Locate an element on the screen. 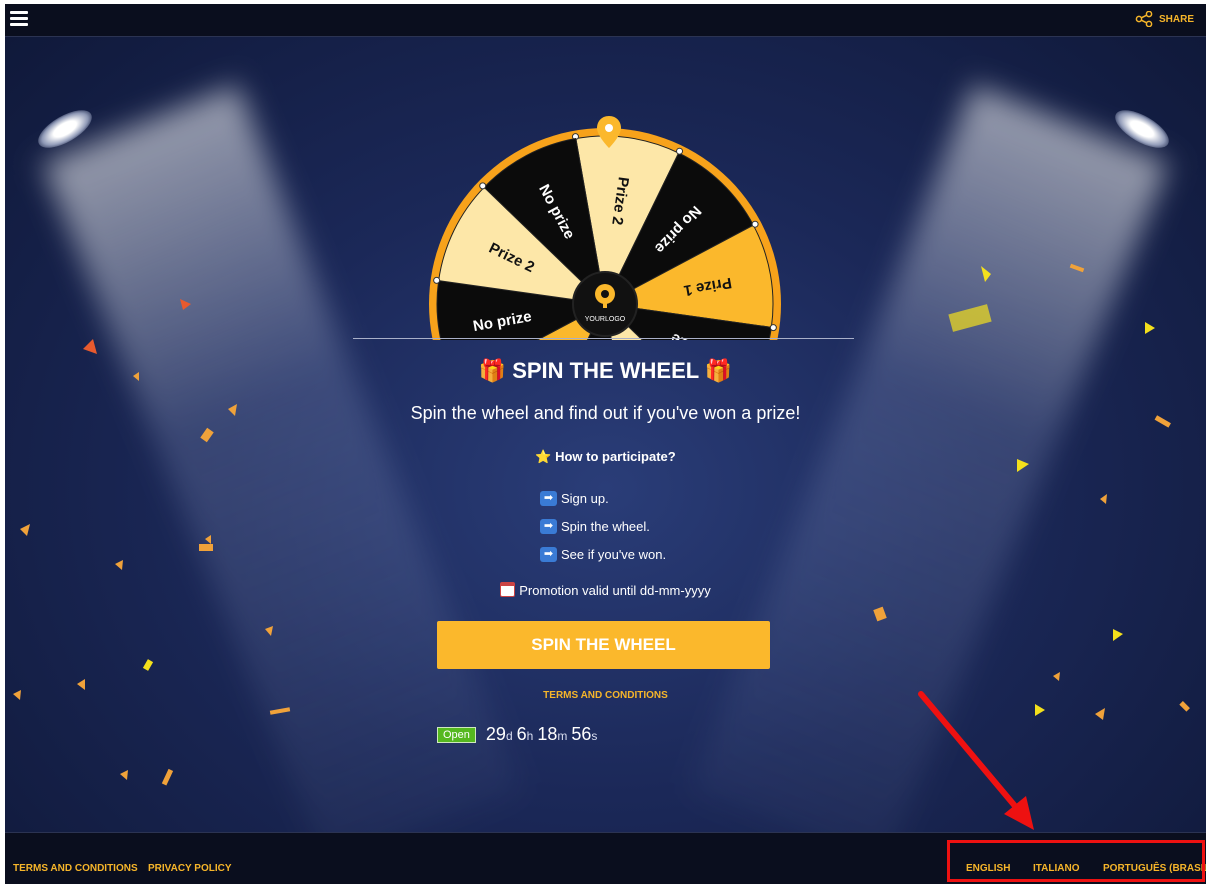 The height and width of the screenshot is (888, 1211). page-title: 🎁 SPIN THE WHEEL 🎁 is located at coordinates (605, 370).